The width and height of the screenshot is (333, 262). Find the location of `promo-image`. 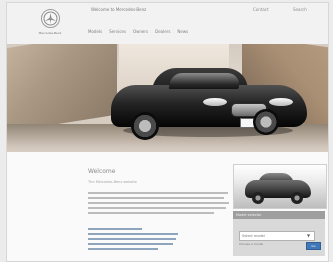

promo-image is located at coordinates (280, 186).